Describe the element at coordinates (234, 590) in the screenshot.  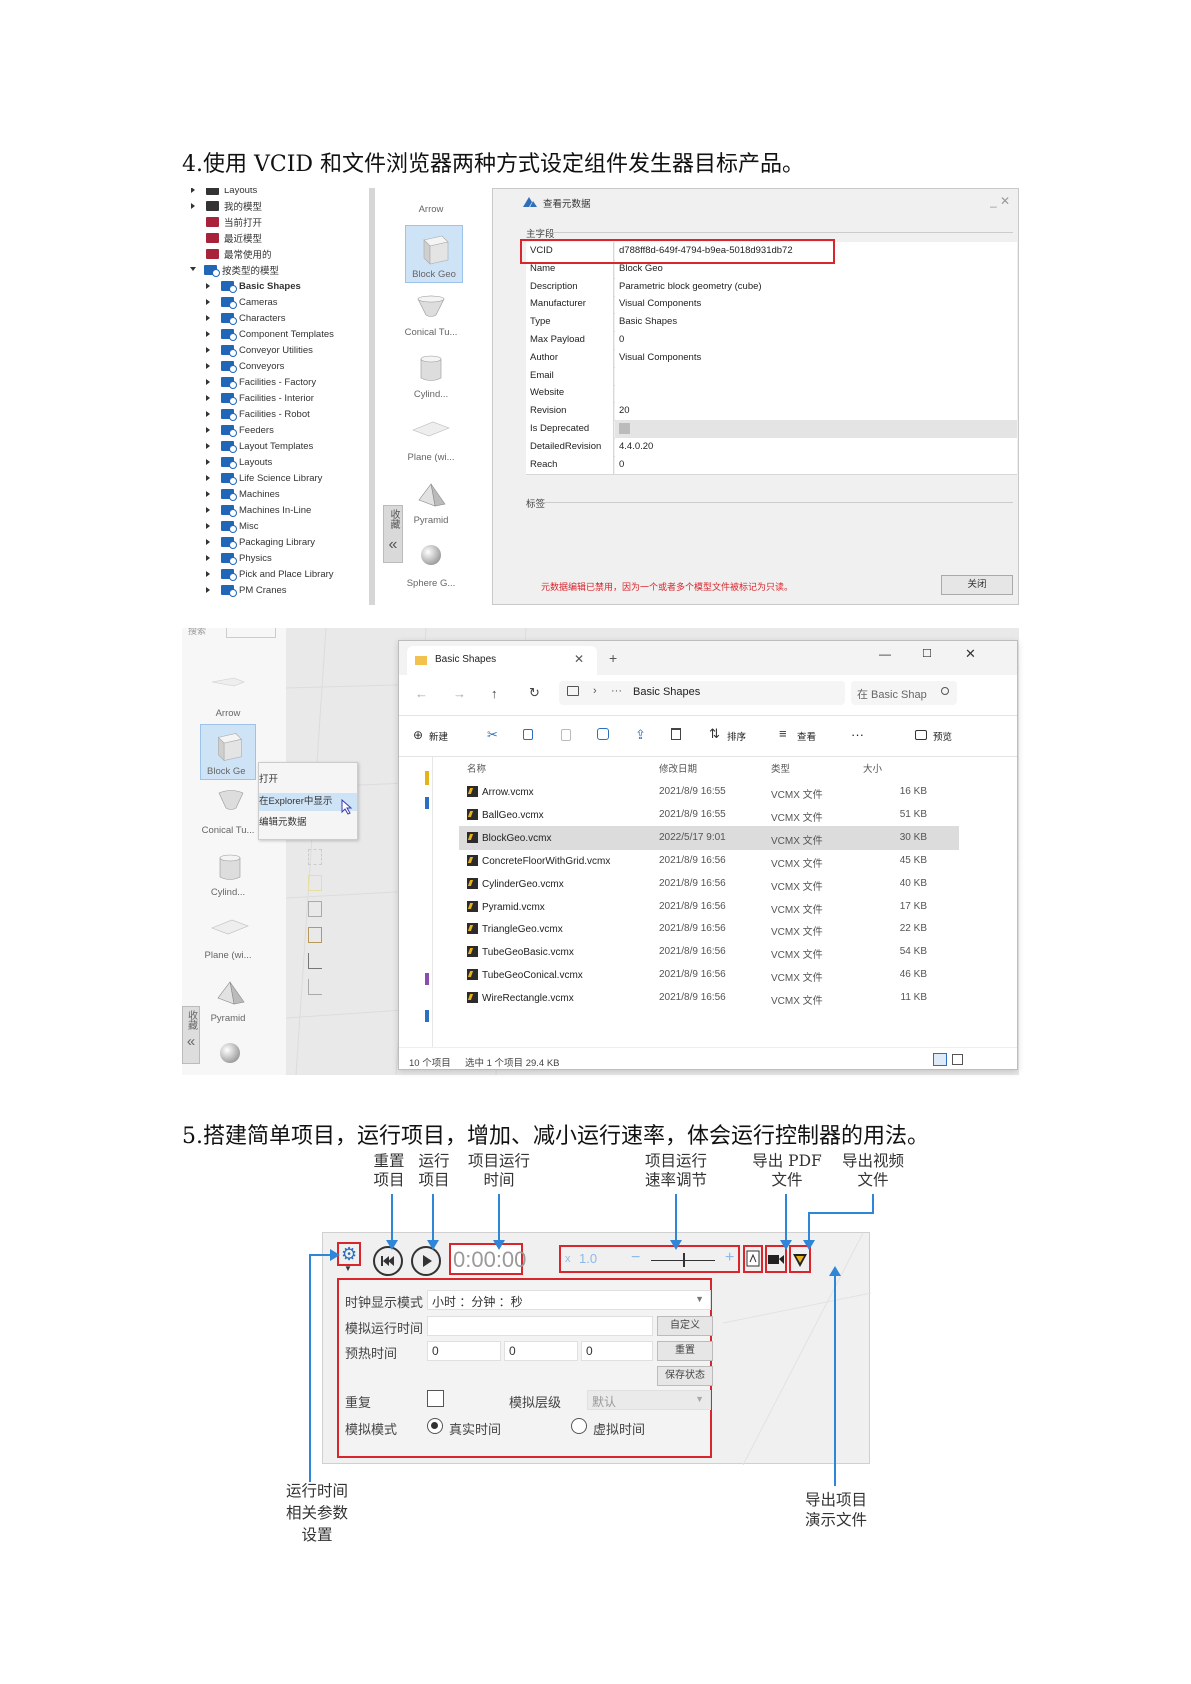
I see `tree-item: PM Cranes` at that location.